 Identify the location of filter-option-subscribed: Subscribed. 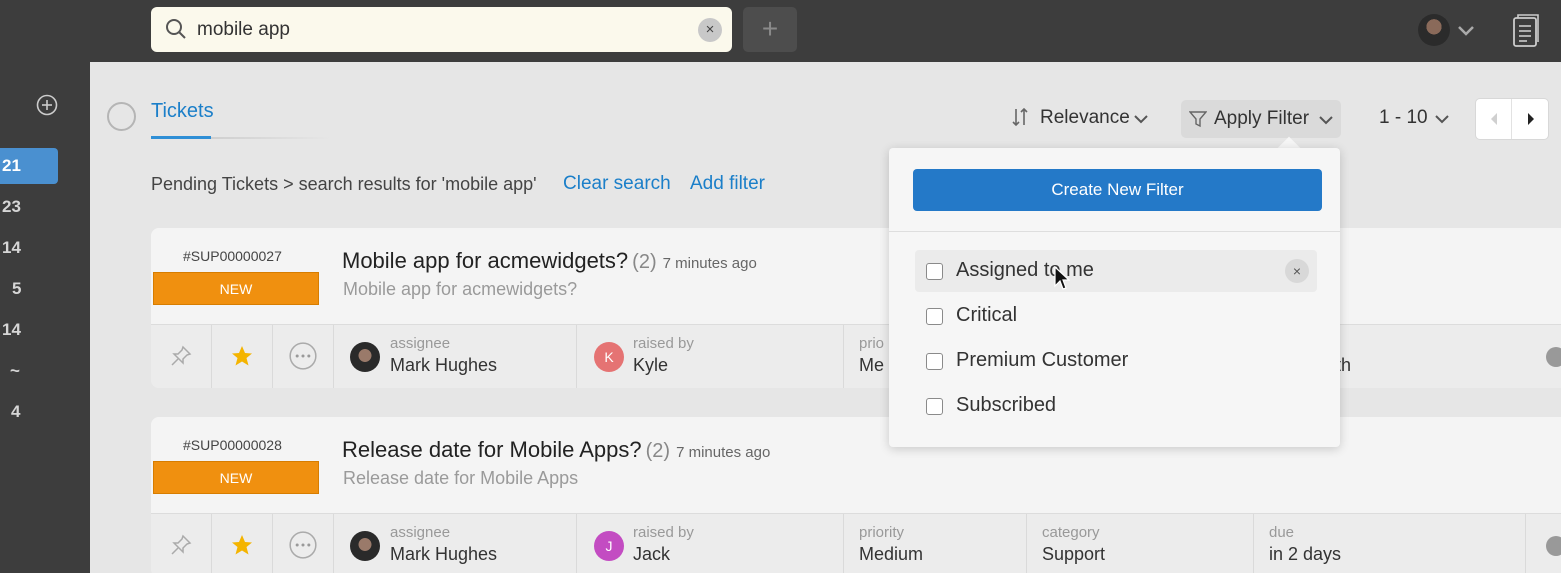
(1116, 406).